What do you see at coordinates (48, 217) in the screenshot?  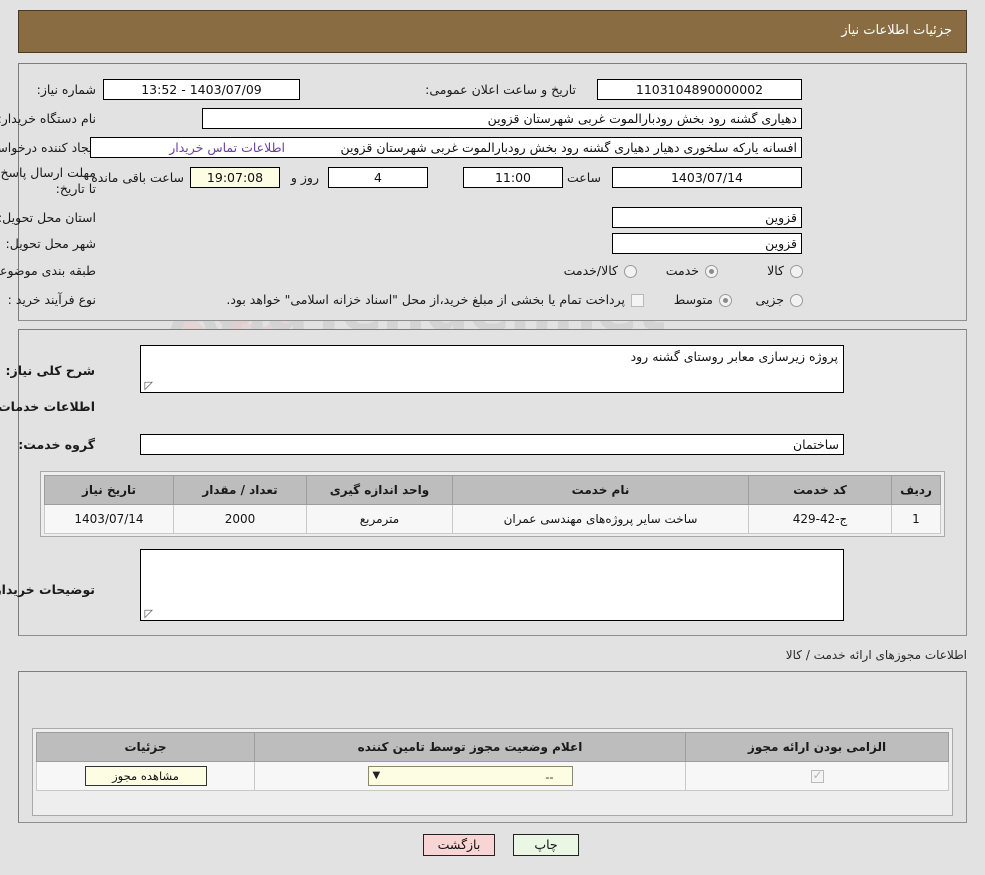 I see `province-label: استان محل تحویل:` at bounding box center [48, 217].